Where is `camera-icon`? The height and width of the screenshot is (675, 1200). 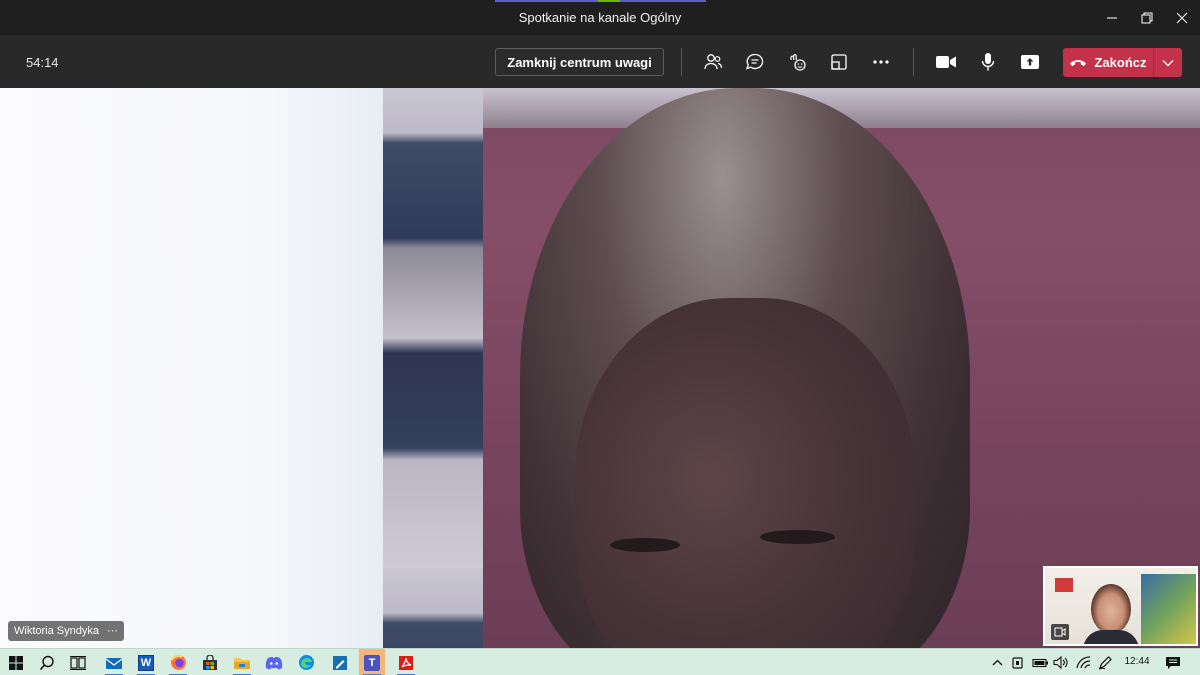
camera-icon is located at coordinates (946, 62).